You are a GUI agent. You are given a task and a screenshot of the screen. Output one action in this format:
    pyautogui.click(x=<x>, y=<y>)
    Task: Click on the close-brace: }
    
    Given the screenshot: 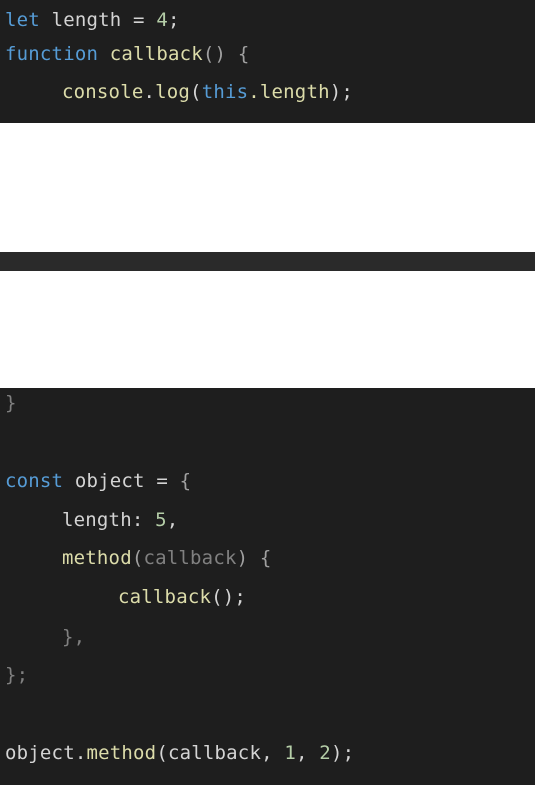 What is the action you would take?
    pyautogui.click(x=11, y=403)
    